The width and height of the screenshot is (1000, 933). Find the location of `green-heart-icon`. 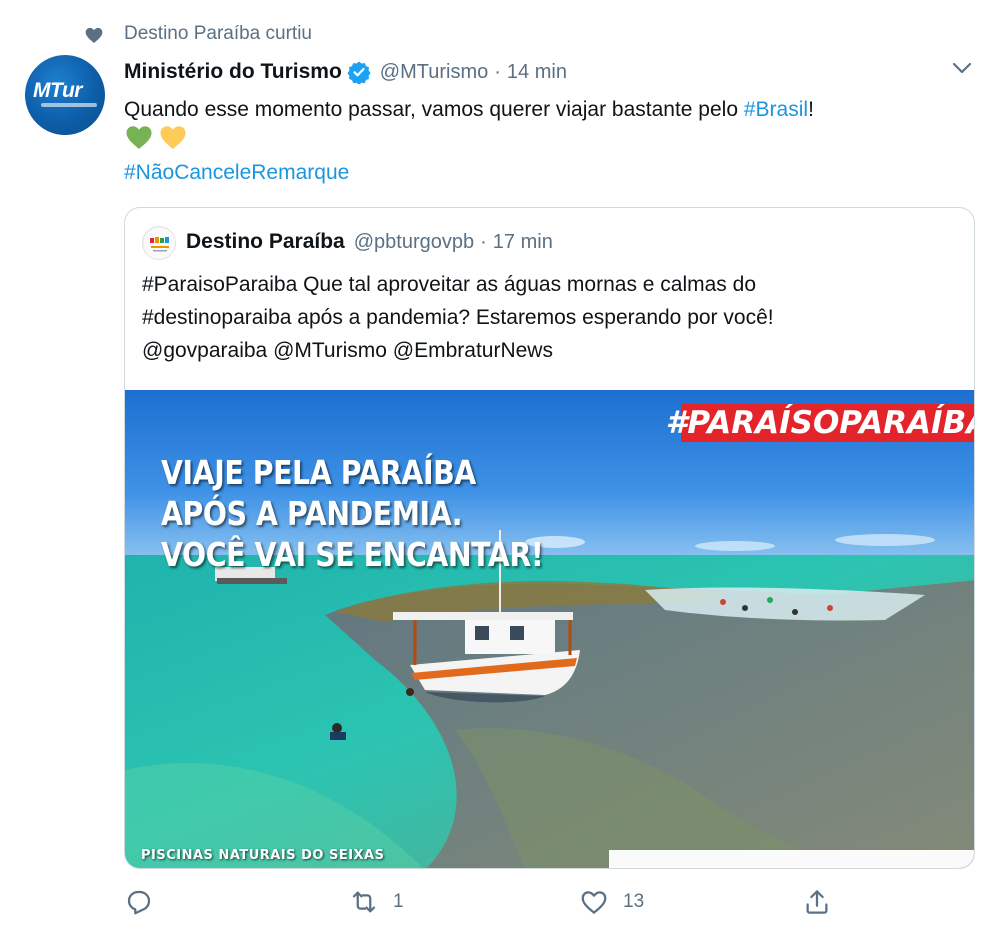

green-heart-icon is located at coordinates (139, 137).